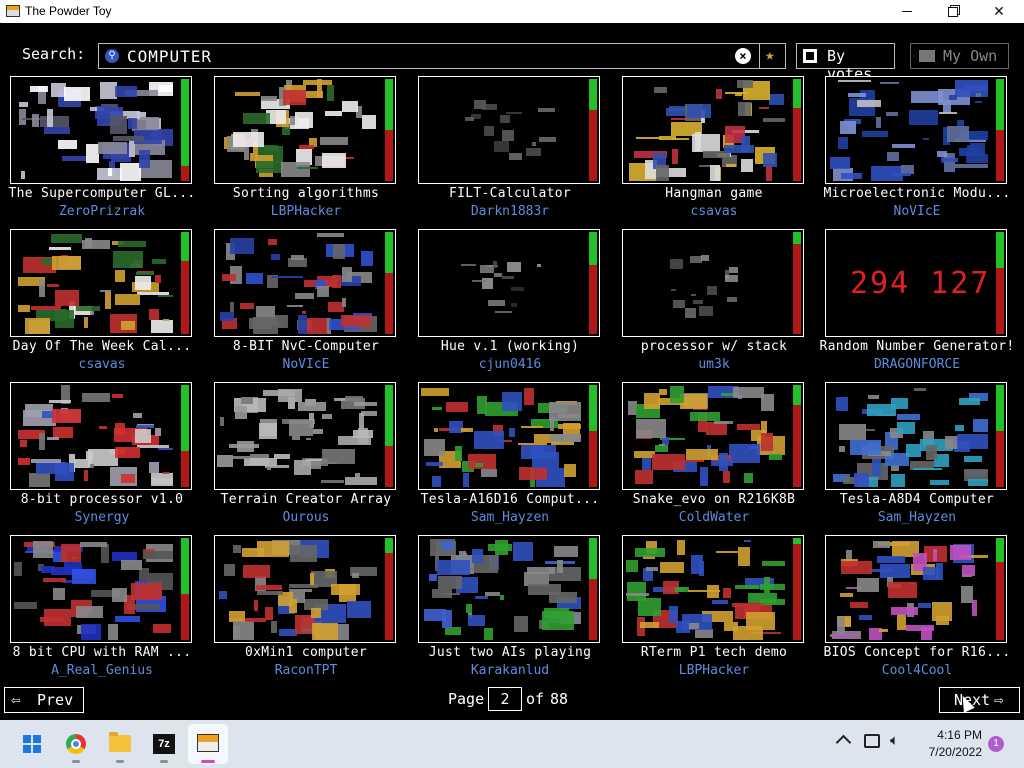  Describe the element at coordinates (979, 700) in the screenshot. I see `next-page-button: Next ⇨` at that location.